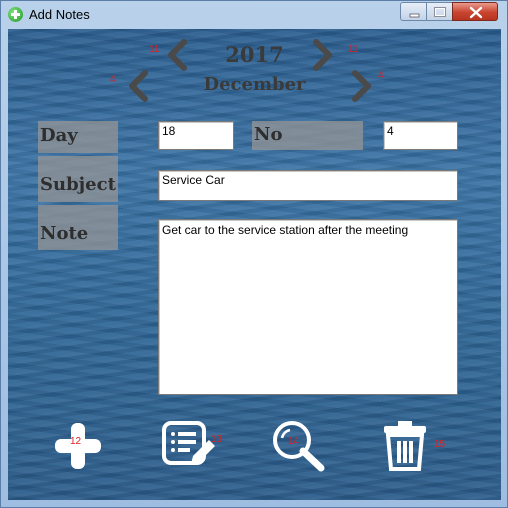 The height and width of the screenshot is (508, 508). Describe the element at coordinates (76, 441) in the screenshot. I see `add-badge: 12` at that location.